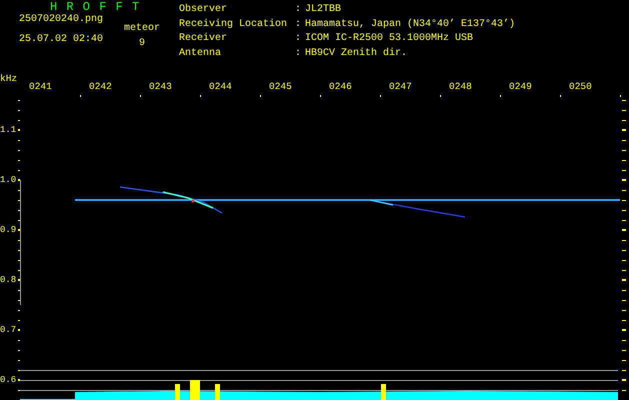 This screenshot has width=629, height=400. I want to click on info-value: ICOM IC-R2500 53.1000MHz USB, so click(389, 39).